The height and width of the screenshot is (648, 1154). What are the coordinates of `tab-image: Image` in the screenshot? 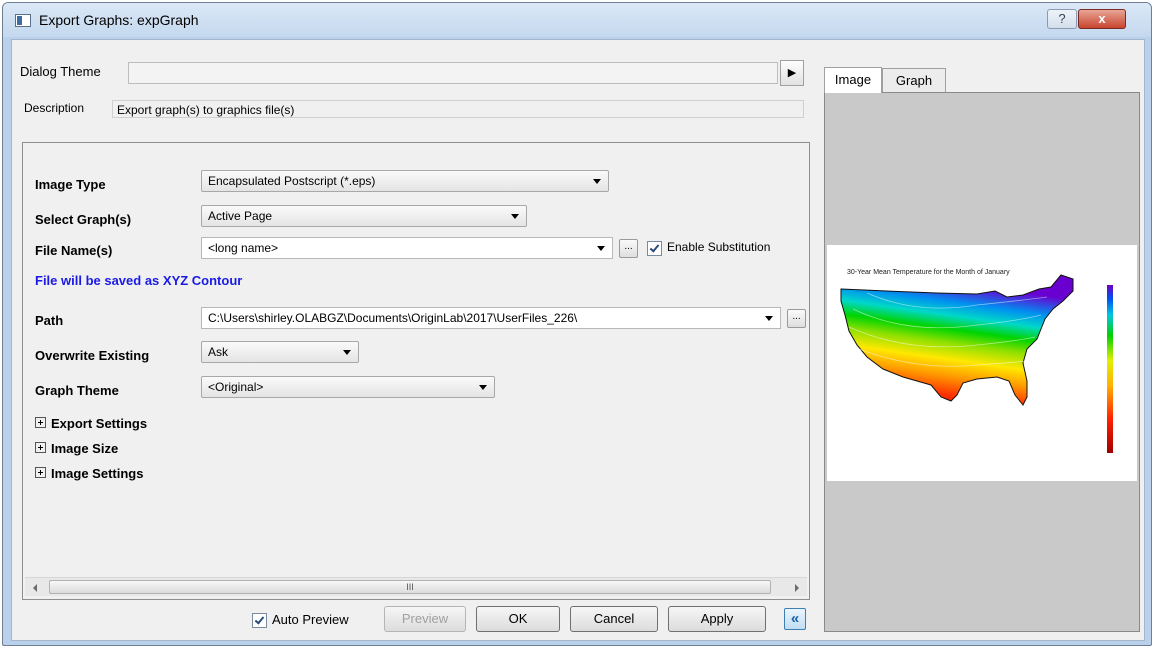 It's located at (853, 80).